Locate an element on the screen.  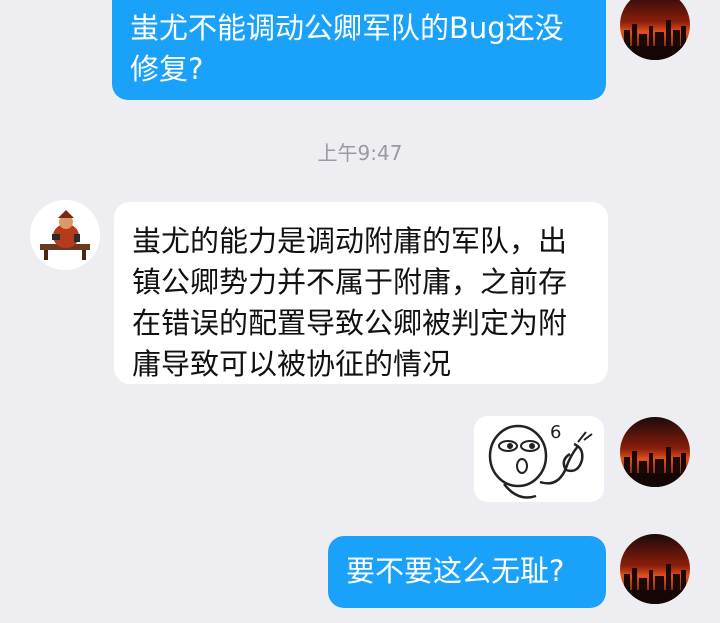
seated-warrior-avatar-icon is located at coordinates (65, 235).